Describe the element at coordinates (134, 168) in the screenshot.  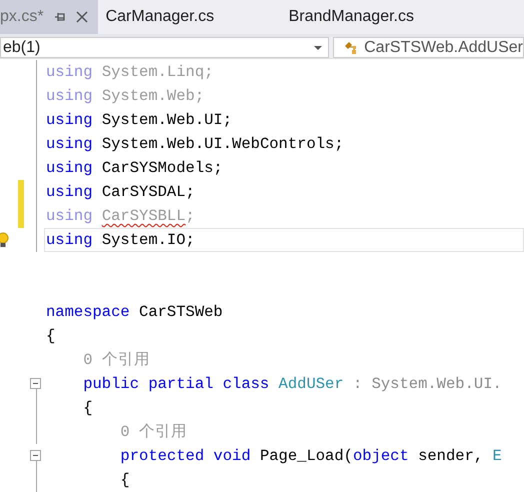
I see `code-line: using CarSYSModels;` at that location.